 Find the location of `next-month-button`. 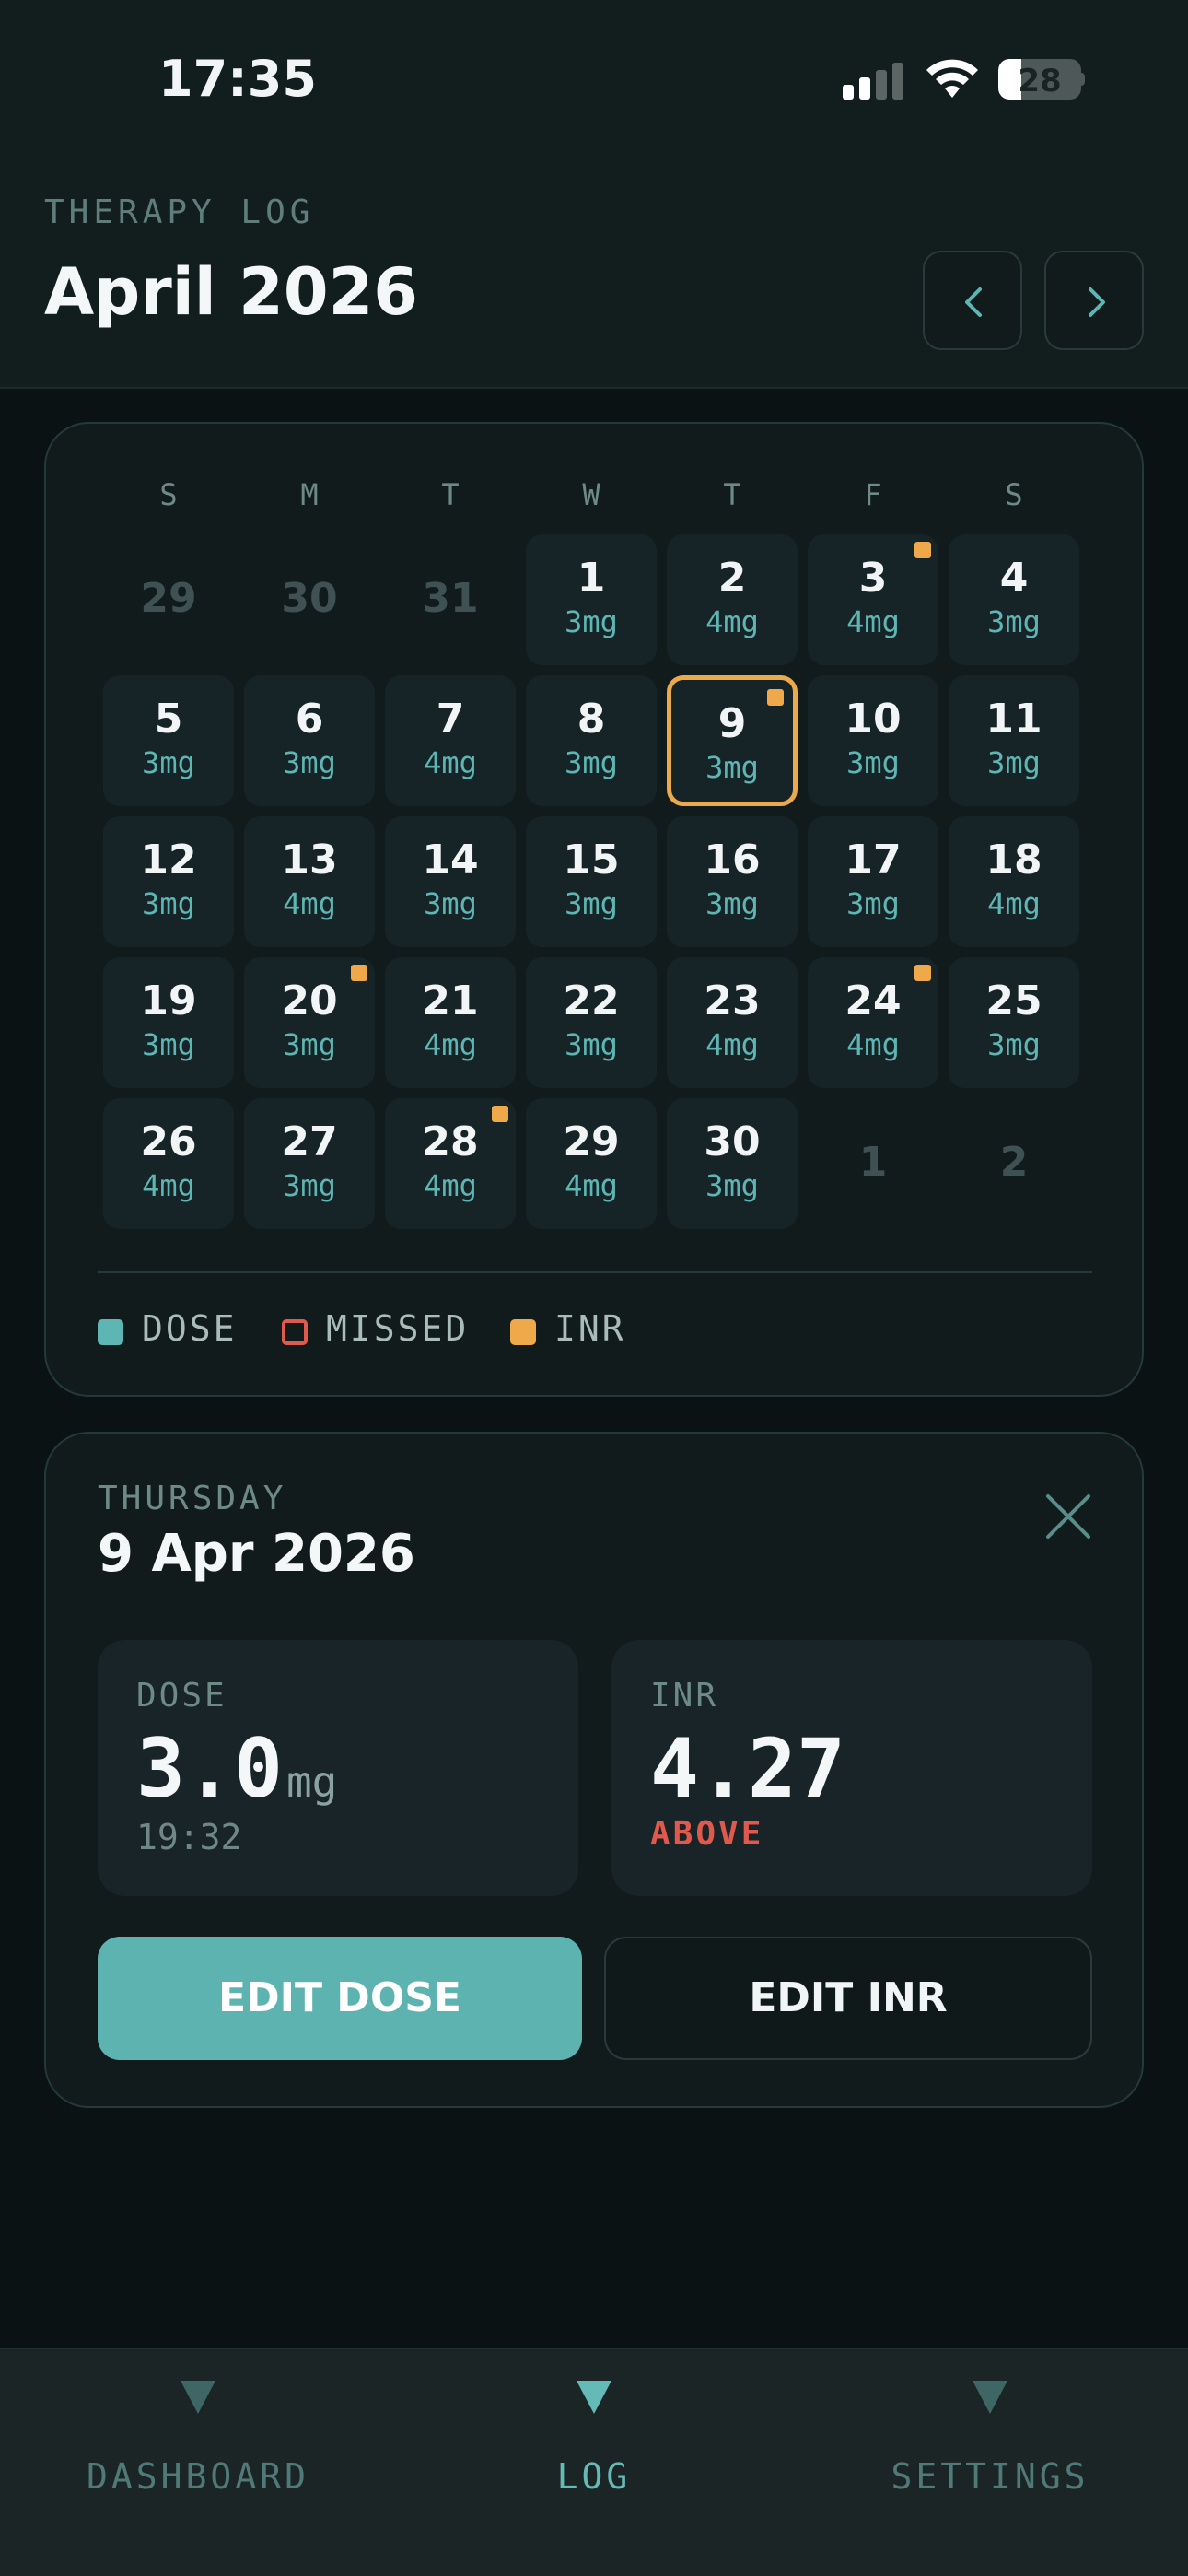

next-month-button is located at coordinates (1094, 300).